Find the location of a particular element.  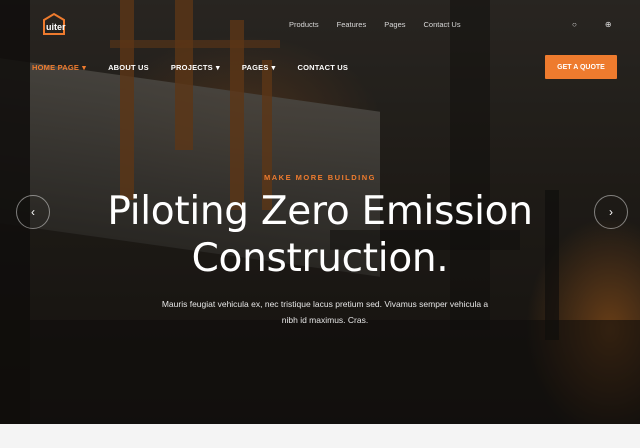

nav-item-label: HOME PAGE is located at coordinates (56, 67).